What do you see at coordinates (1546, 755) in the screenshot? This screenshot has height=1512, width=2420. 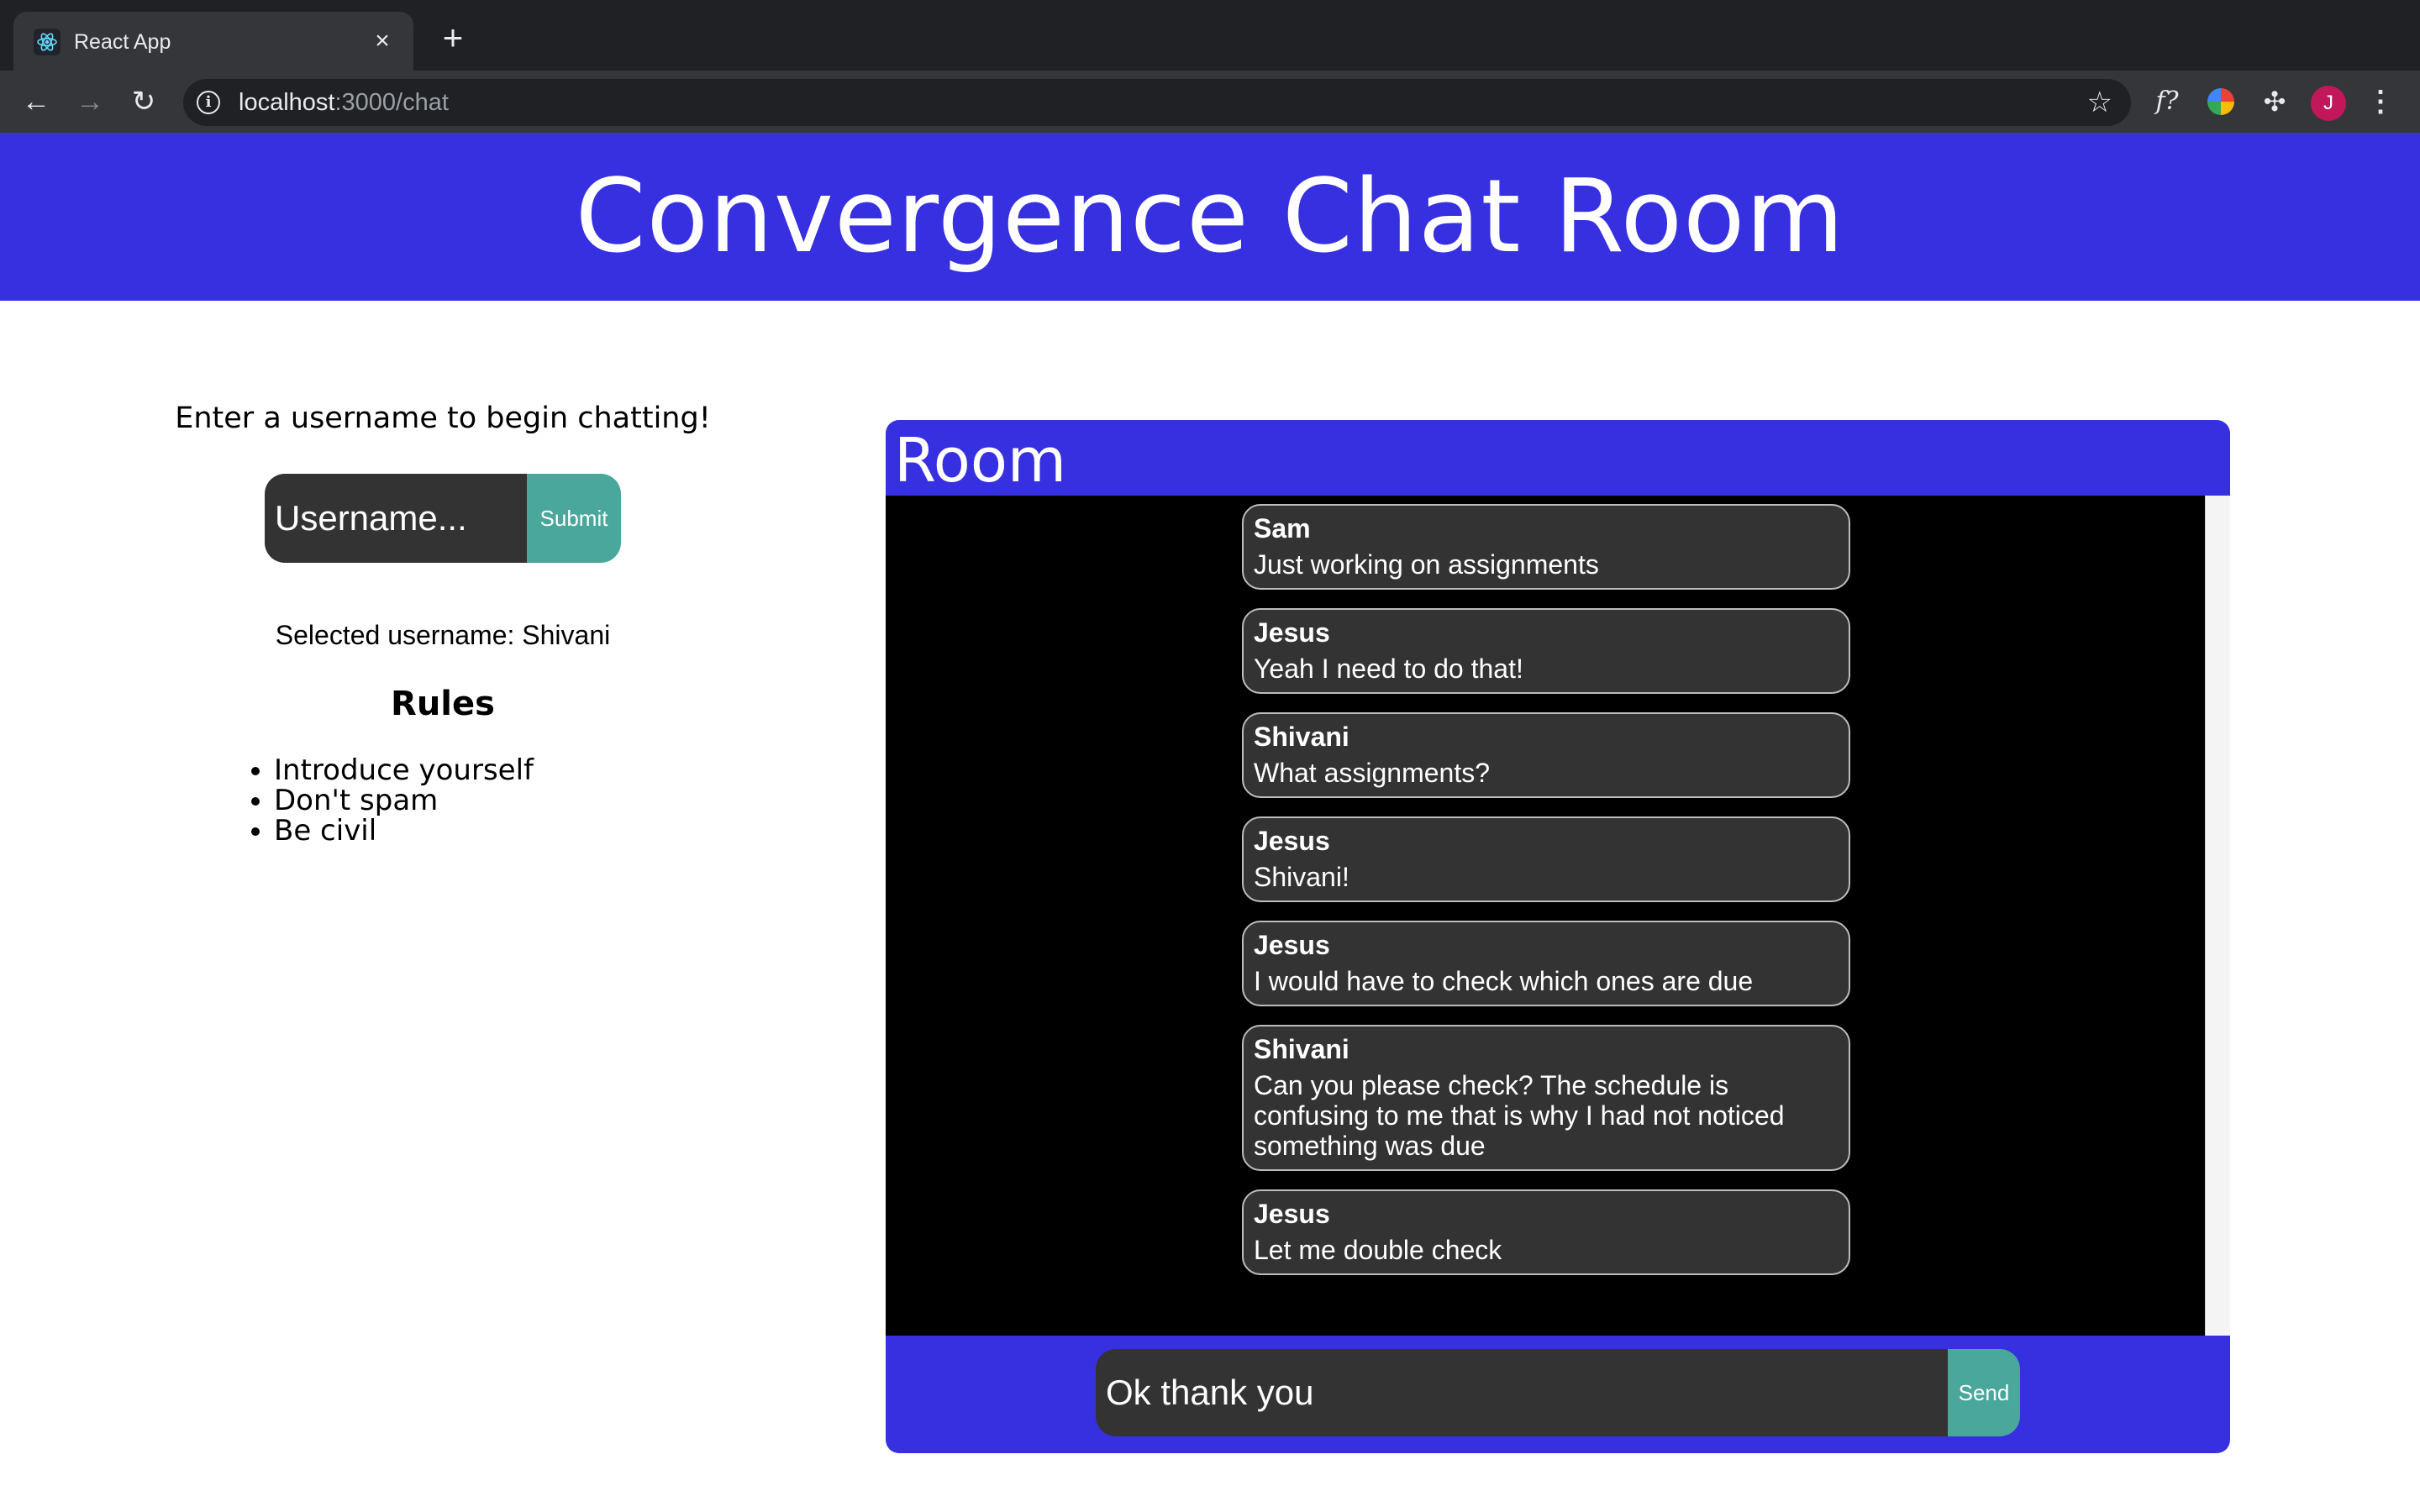 I see `message-bubble: Shivani What assignments?` at bounding box center [1546, 755].